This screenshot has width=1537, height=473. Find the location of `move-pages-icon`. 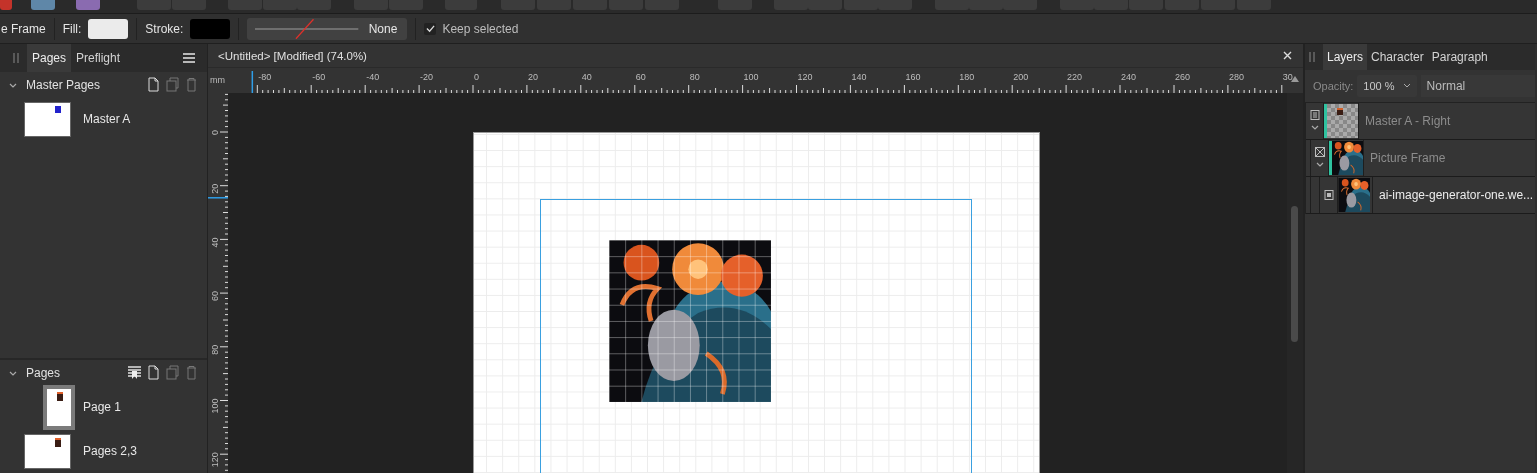

move-pages-icon is located at coordinates (134, 372).